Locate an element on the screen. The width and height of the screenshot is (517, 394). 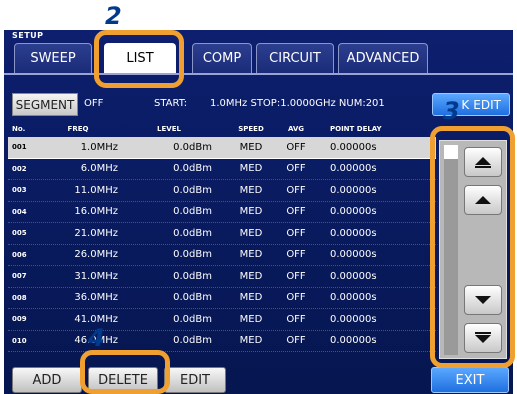
table-row: 005 21.0MHz 0.0dBm MED OFF 0.00000s is located at coordinates (222, 234).